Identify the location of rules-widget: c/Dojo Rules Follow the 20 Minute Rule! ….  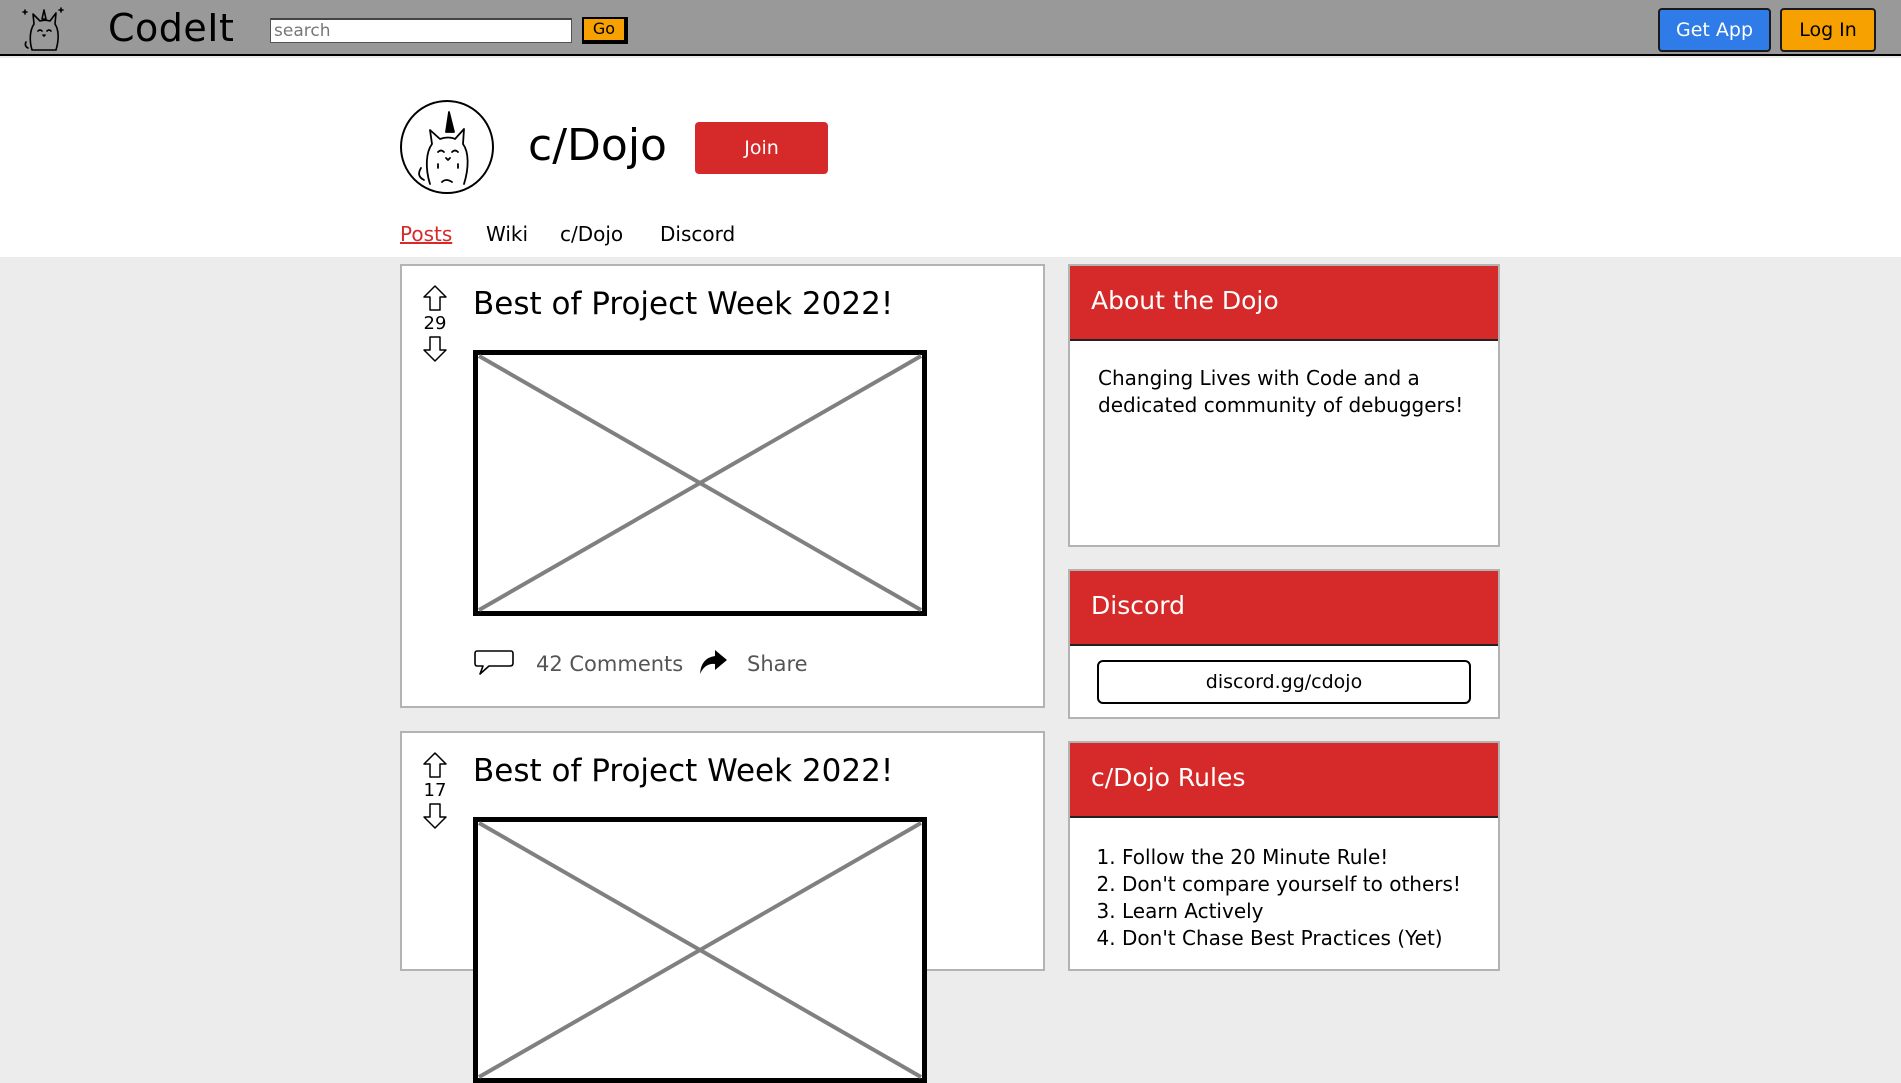
(1284, 856).